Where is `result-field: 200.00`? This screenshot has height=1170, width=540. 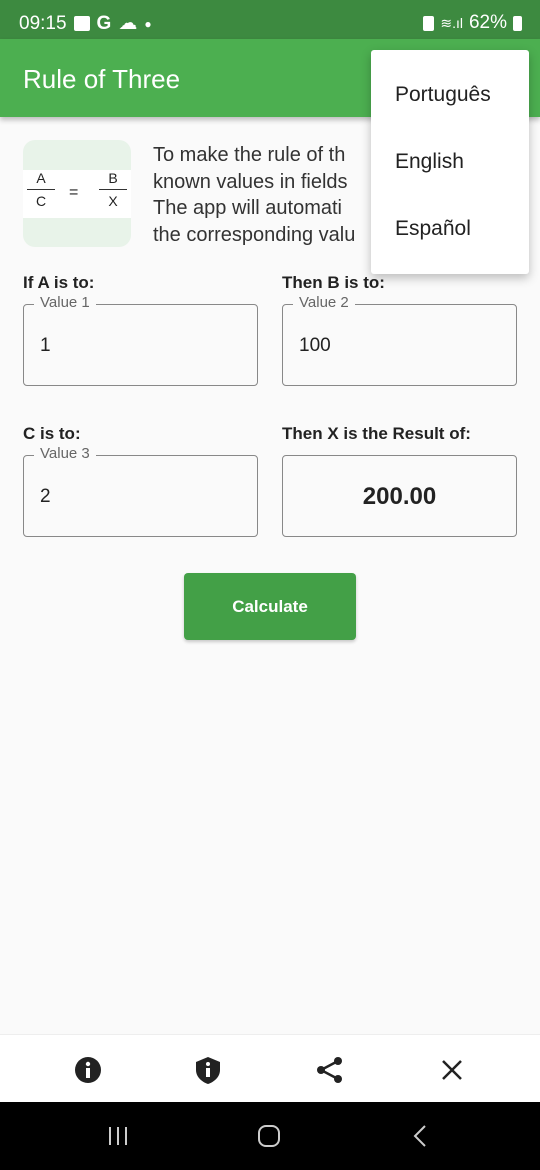
result-field: 200.00 is located at coordinates (399, 496).